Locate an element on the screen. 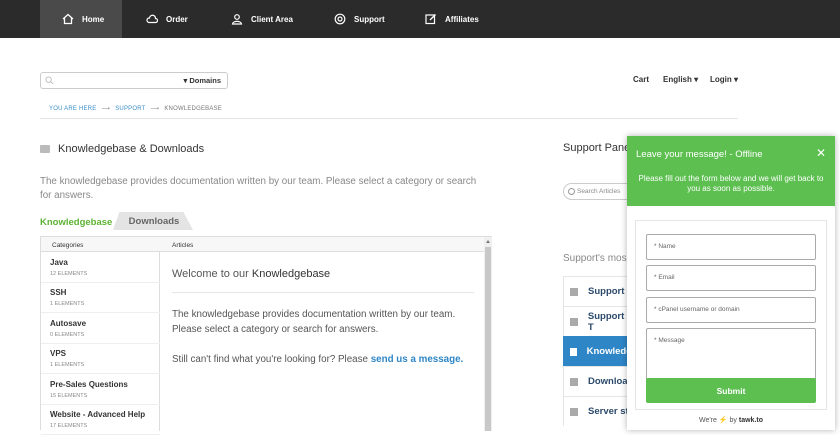 The width and height of the screenshot is (840, 435). send-message-link: send us a message. is located at coordinates (417, 359).